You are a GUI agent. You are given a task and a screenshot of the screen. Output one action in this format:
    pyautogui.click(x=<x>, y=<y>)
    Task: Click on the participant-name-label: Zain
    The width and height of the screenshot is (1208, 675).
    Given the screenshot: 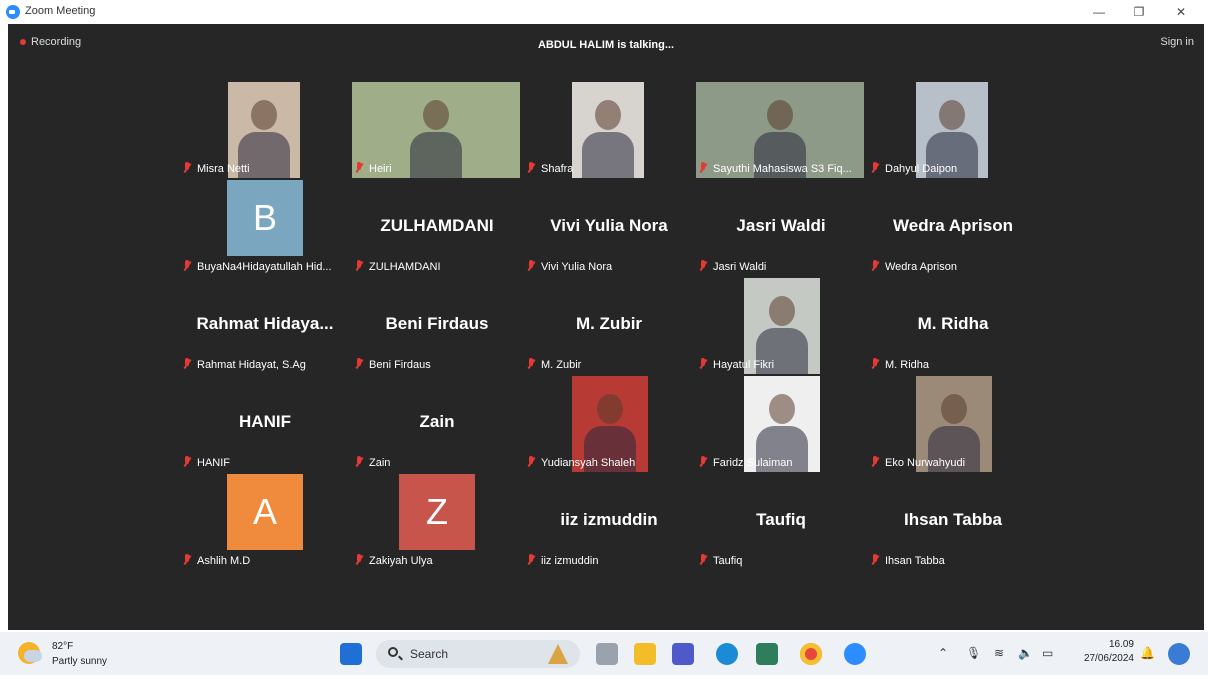 What is the action you would take?
    pyautogui.click(x=373, y=462)
    